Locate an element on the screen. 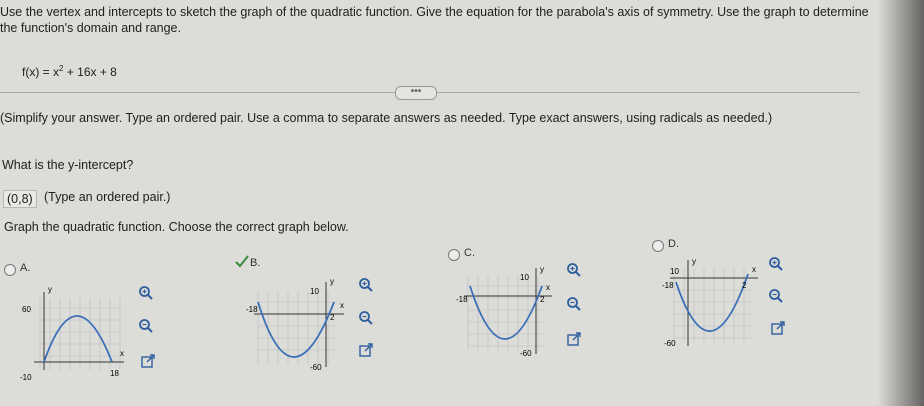 The width and height of the screenshot is (924, 406). option-d-xleft: -18 is located at coordinates (668, 285).